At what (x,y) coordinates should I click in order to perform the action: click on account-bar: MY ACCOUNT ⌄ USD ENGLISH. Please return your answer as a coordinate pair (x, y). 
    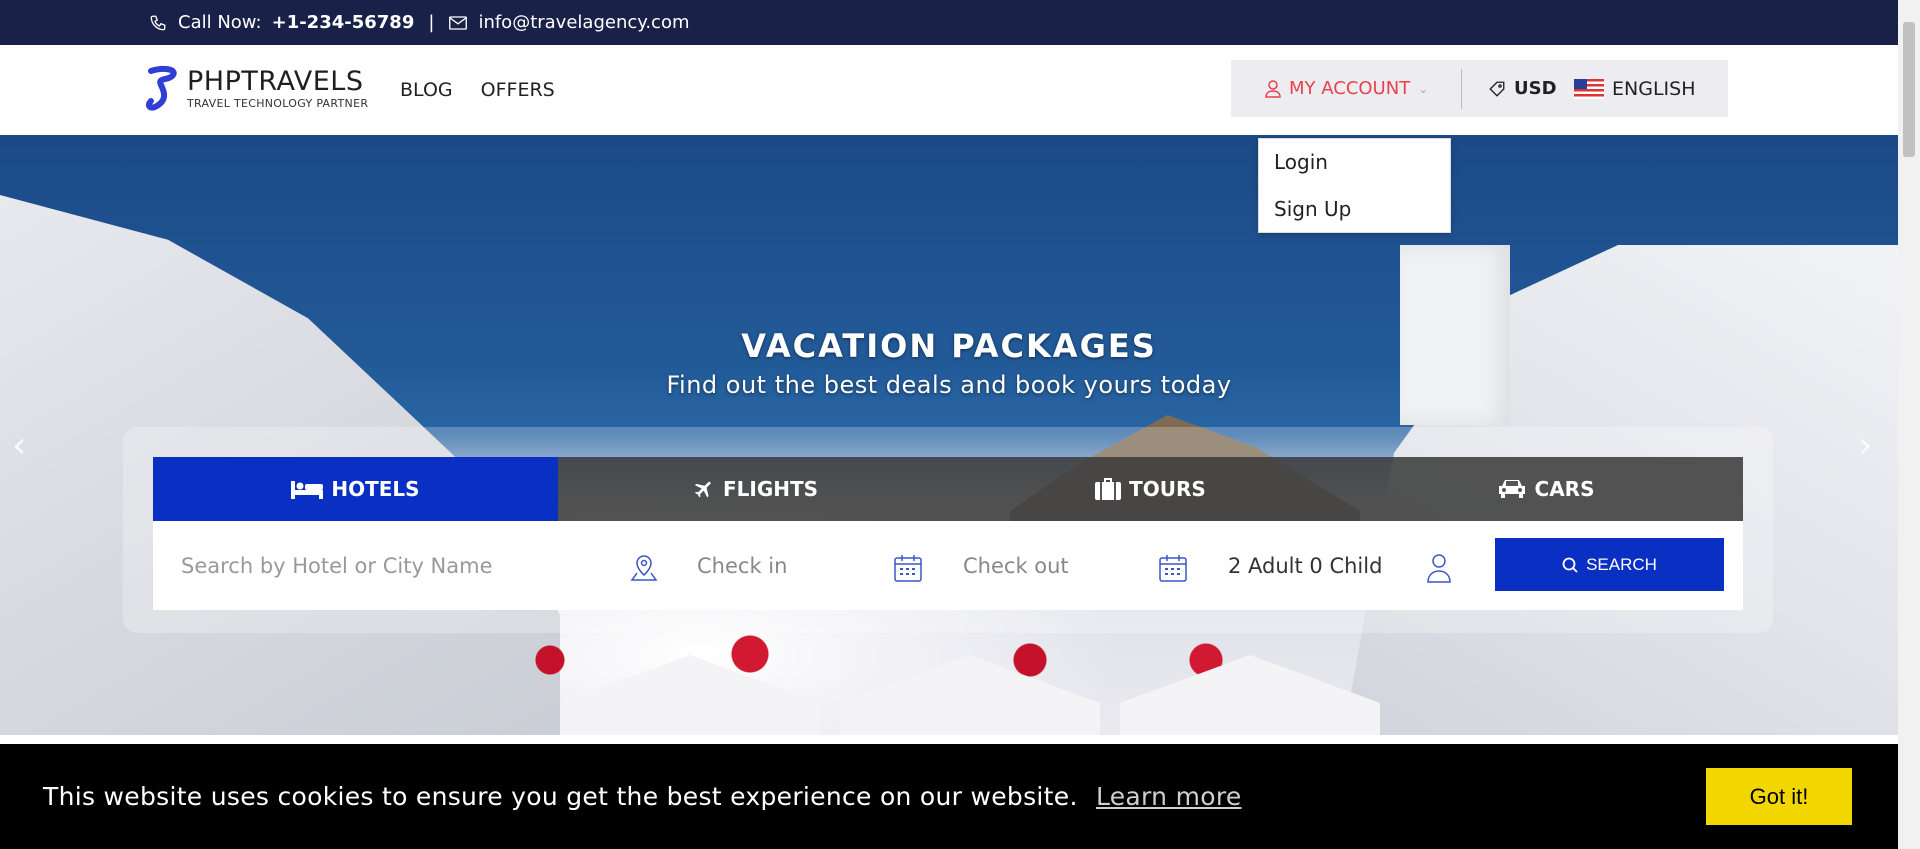
    Looking at the image, I should click on (1479, 88).